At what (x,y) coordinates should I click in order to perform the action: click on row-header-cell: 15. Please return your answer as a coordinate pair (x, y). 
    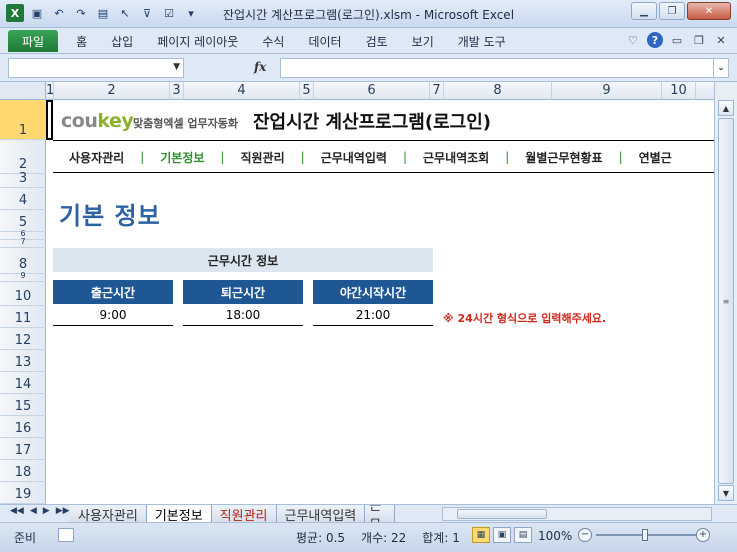
    Looking at the image, I should click on (23, 405).